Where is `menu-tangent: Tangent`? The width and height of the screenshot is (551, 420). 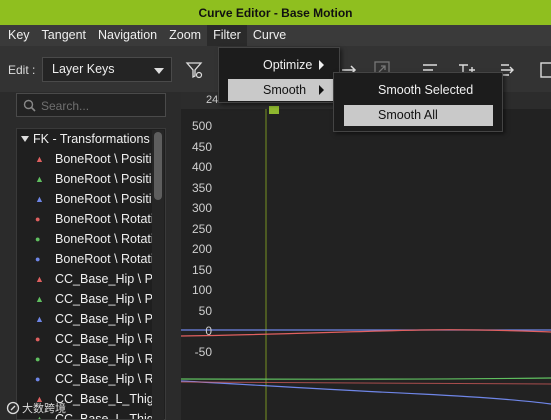
menu-tangent: Tangent is located at coordinates (64, 35).